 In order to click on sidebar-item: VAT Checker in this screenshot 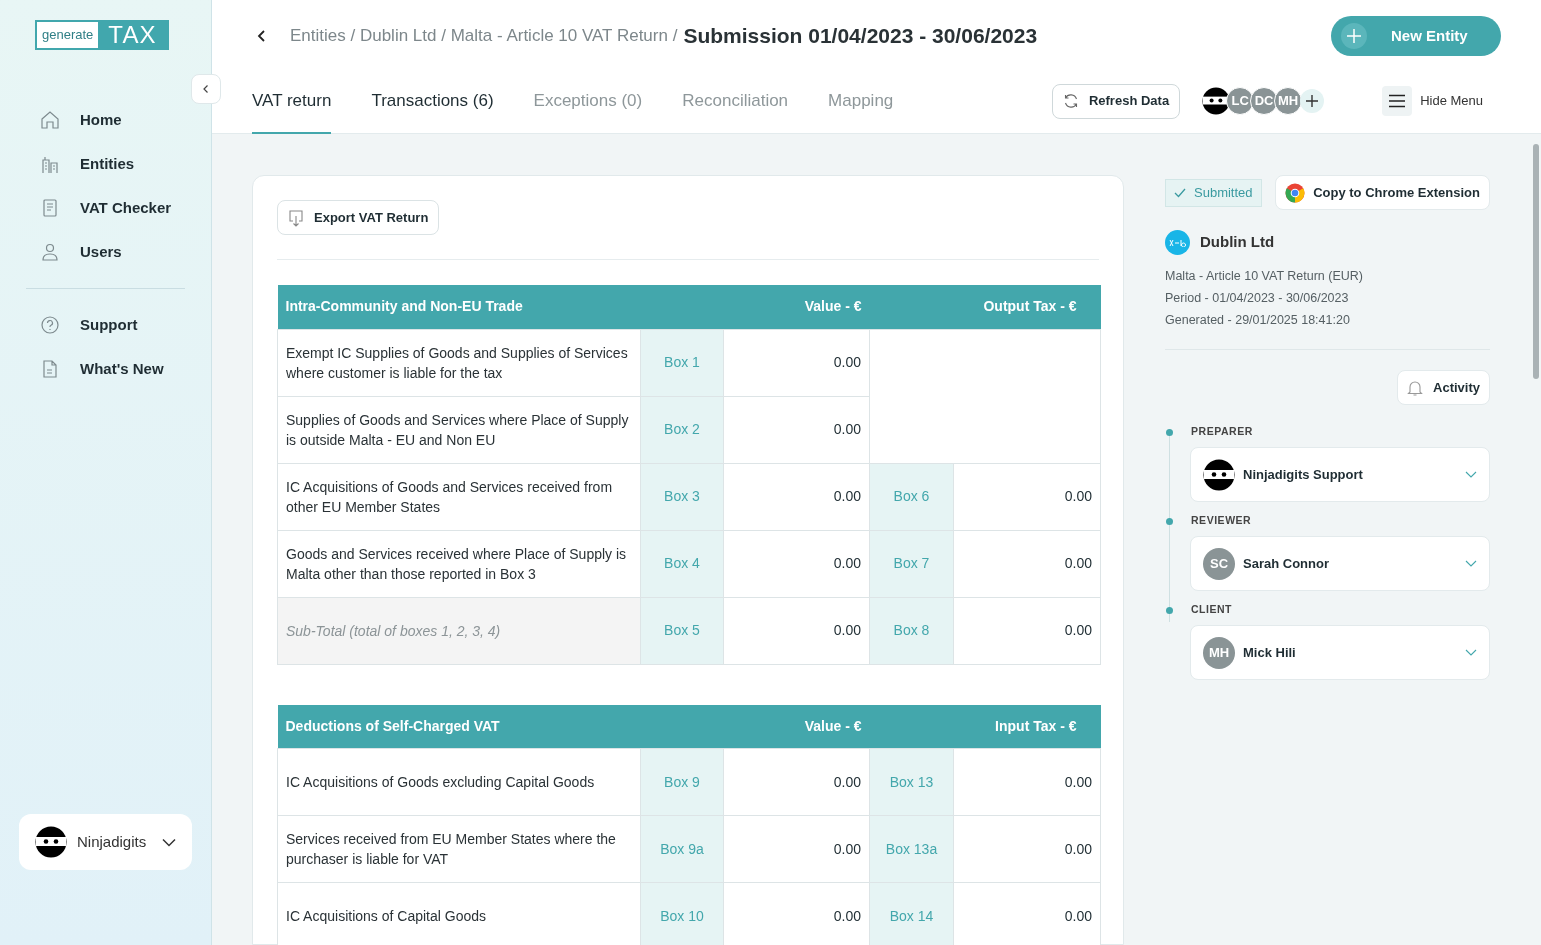, I will do `click(125, 208)`.